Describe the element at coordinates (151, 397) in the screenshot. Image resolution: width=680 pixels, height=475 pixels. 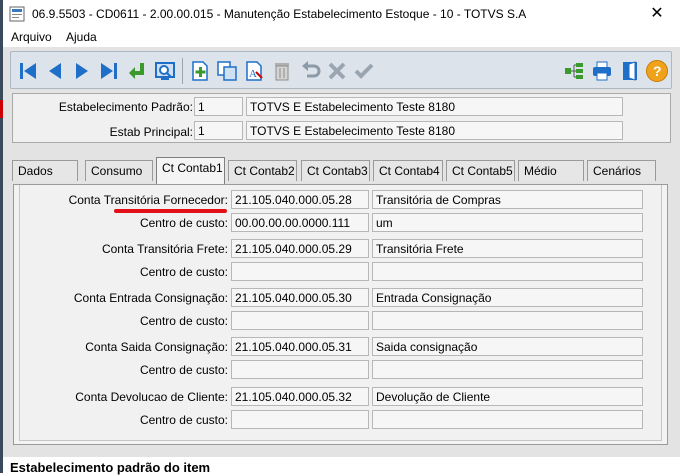
I see `conta-devolucao-cliente-label: Conta Devolucao de Cliente:` at that location.